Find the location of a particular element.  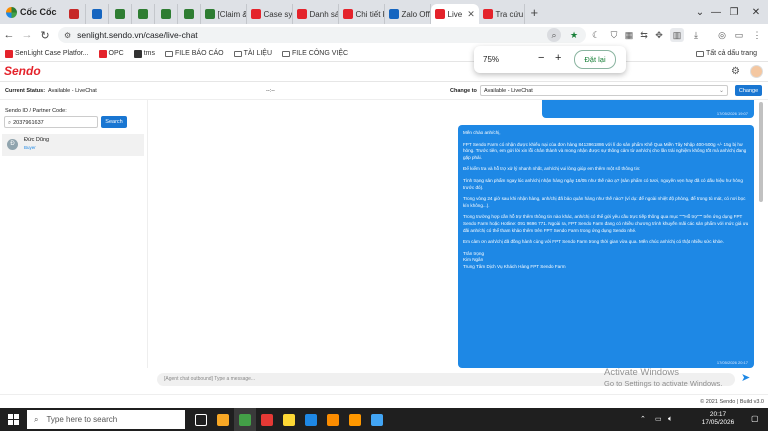

sublime-taskbar-button is located at coordinates (355, 419).